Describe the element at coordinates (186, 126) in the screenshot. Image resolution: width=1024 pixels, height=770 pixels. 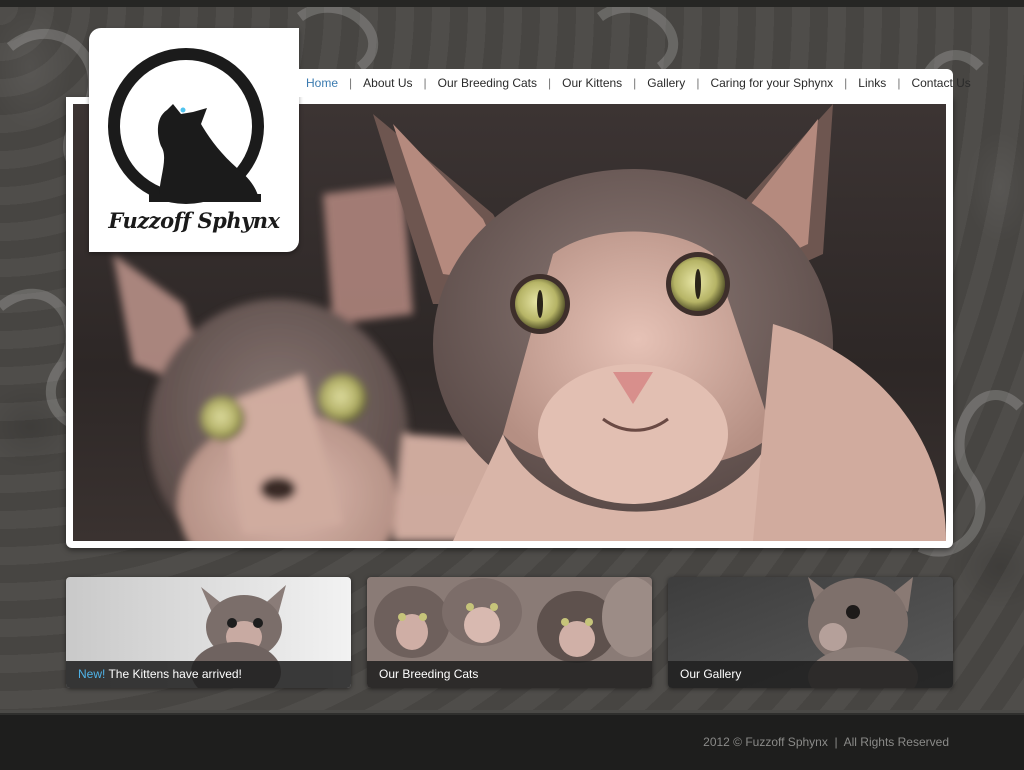
I see `sphynx-cat-logo-icon` at that location.